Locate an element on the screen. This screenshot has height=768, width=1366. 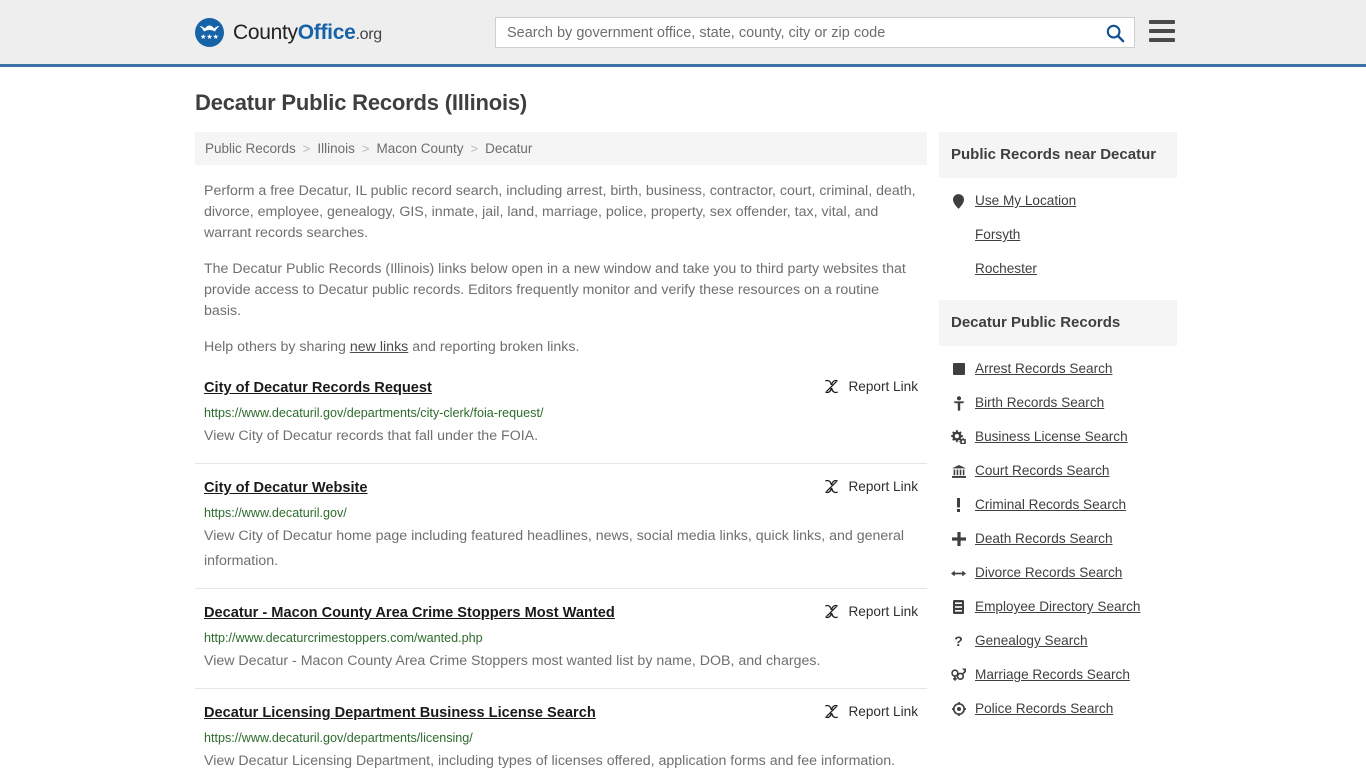
brand-mid: Office is located at coordinates (326, 32).